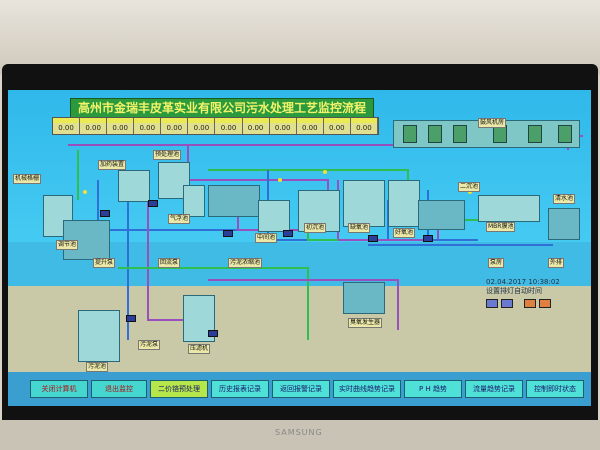 This screenshot has width=600, height=450. What do you see at coordinates (530, 303) in the screenshot?
I see `clock-set-button` at bounding box center [530, 303].